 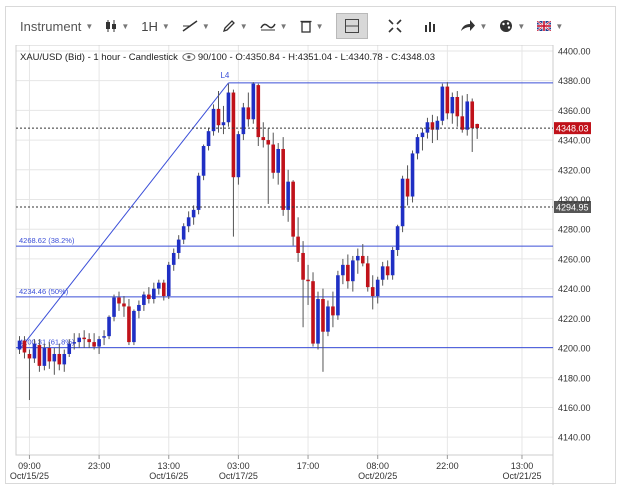 I want to click on indicator-menu: ▼, so click(x=273, y=26).